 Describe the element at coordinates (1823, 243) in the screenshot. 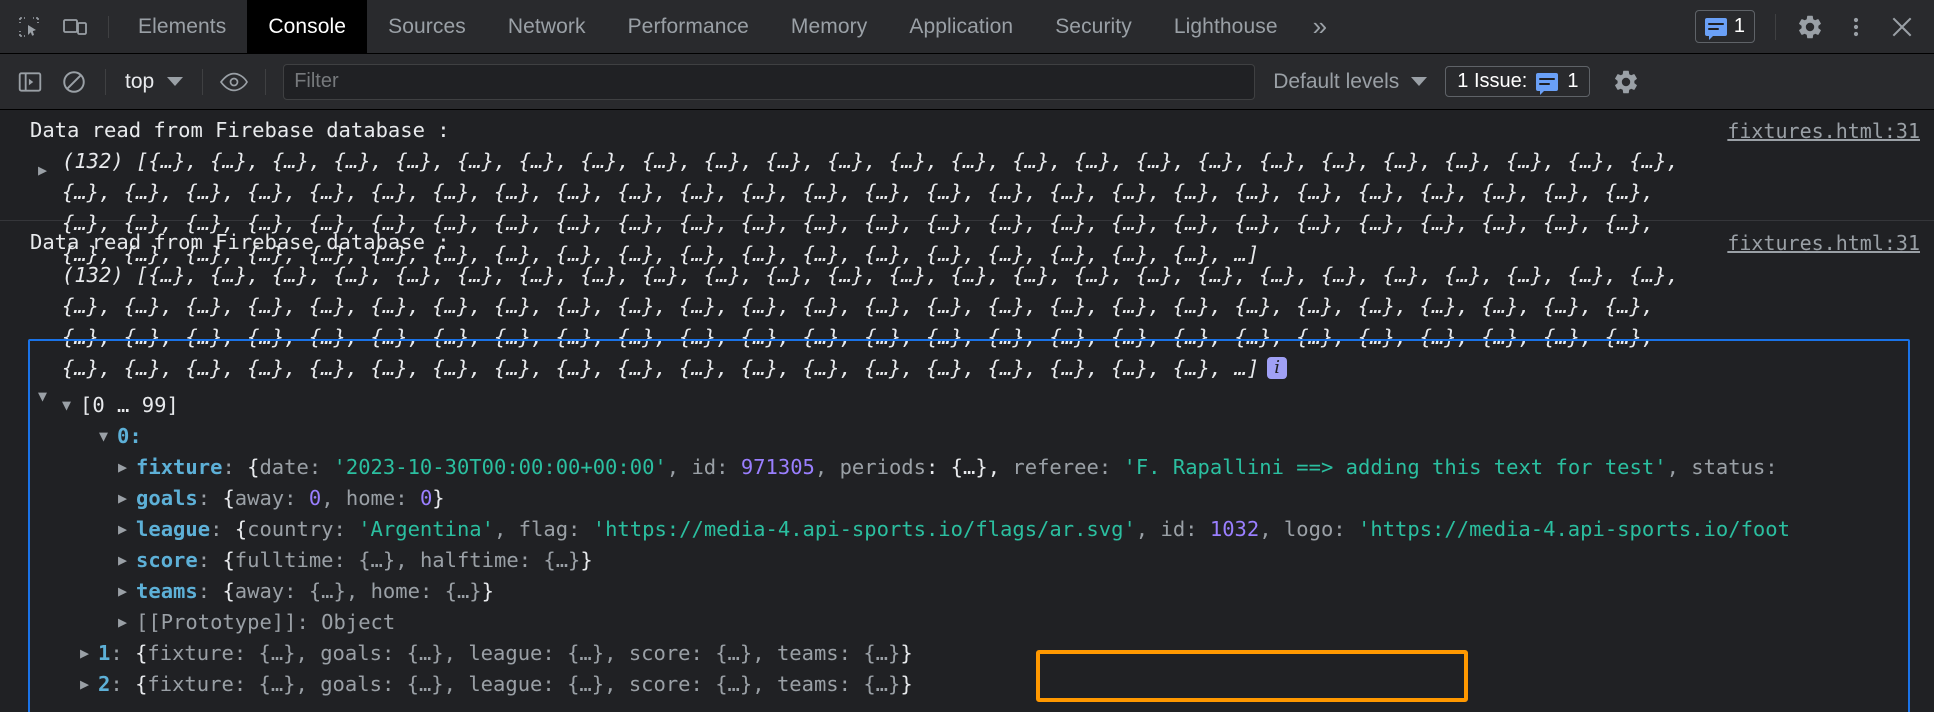

I see `console-source-link-2: fixtures.html:31` at that location.